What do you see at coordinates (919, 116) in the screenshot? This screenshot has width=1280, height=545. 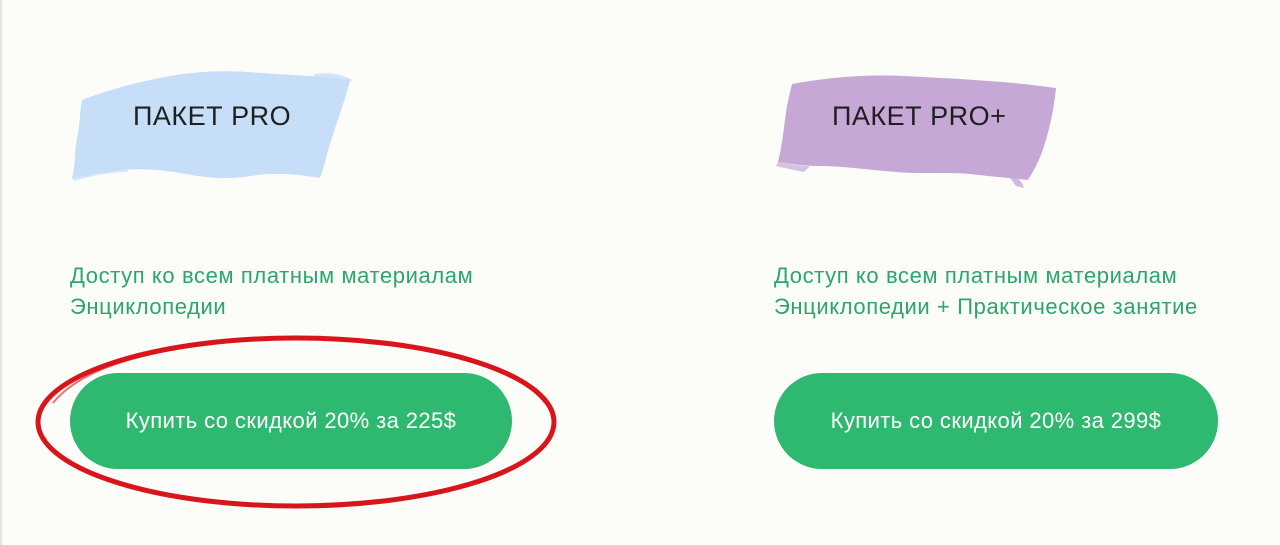 I see `package-title-proplus: ПАКЕТ PRO+` at bounding box center [919, 116].